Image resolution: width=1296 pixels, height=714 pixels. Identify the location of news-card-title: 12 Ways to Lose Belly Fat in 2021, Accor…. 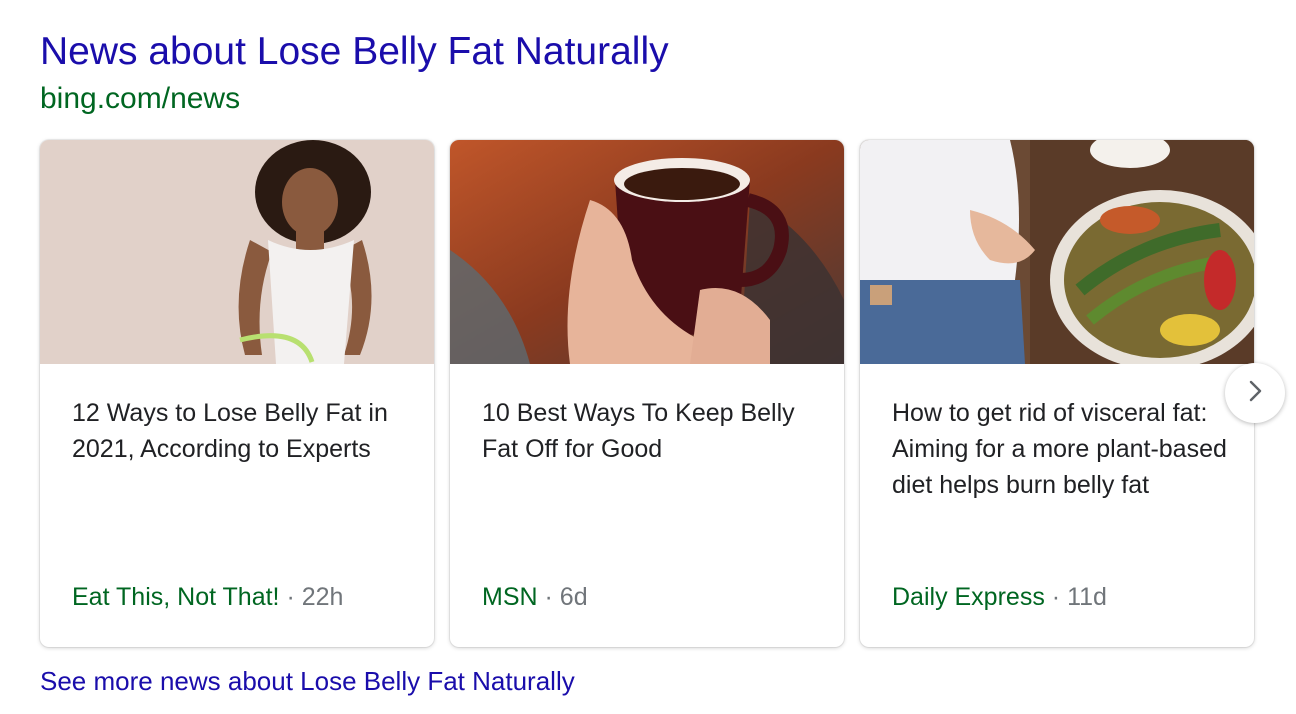
(230, 431).